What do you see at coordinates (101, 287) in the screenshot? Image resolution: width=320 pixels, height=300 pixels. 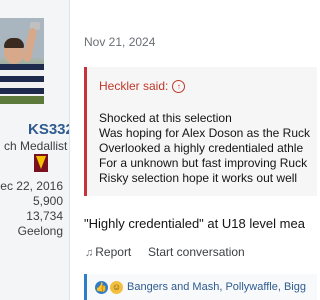 I see `like-icon: 👍` at bounding box center [101, 287].